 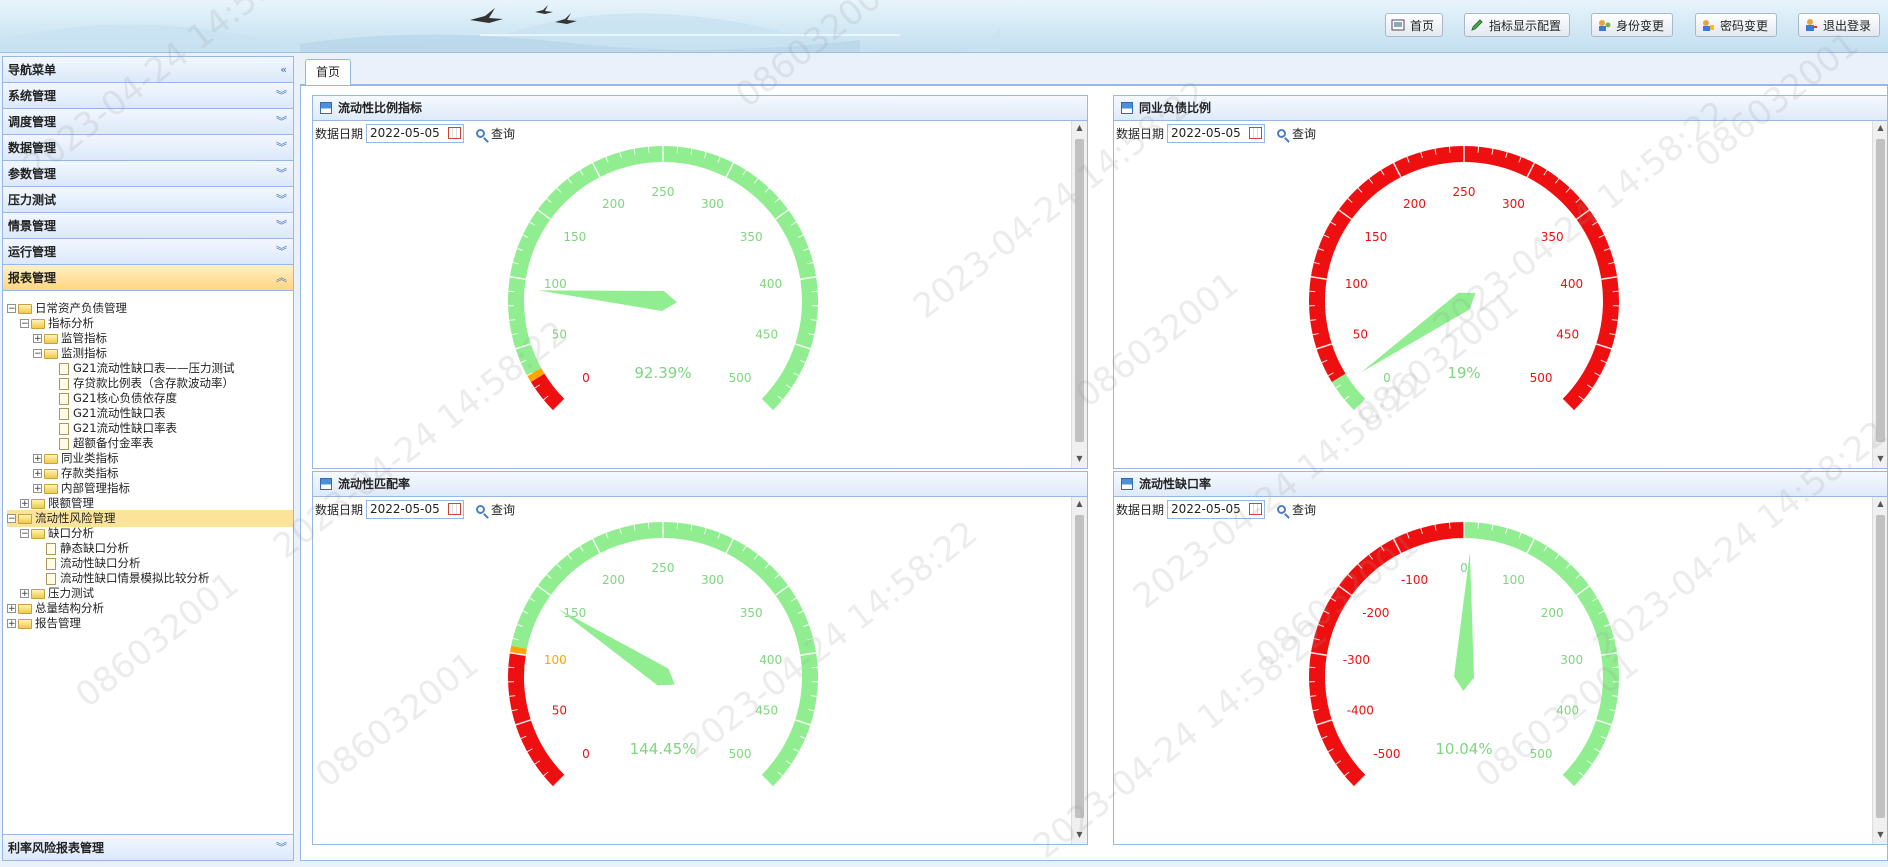 I want to click on identity-change-button: 身份变更, so click(x=1632, y=25).